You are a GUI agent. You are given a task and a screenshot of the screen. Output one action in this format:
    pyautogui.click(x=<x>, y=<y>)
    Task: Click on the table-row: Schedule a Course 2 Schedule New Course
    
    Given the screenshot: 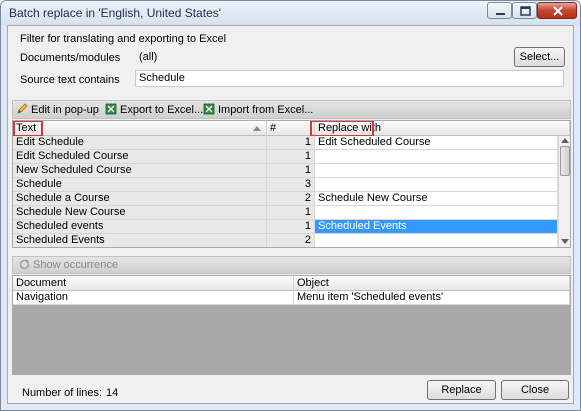 What is the action you would take?
    pyautogui.click(x=285, y=199)
    